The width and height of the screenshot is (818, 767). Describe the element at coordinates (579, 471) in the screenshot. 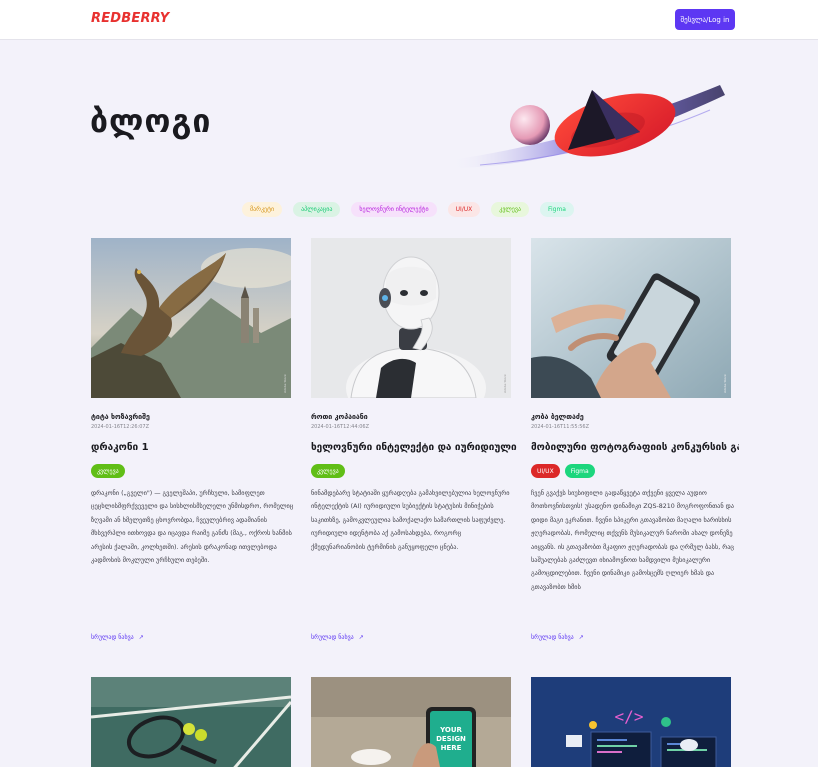

I see `tag-figma: Figma` at that location.